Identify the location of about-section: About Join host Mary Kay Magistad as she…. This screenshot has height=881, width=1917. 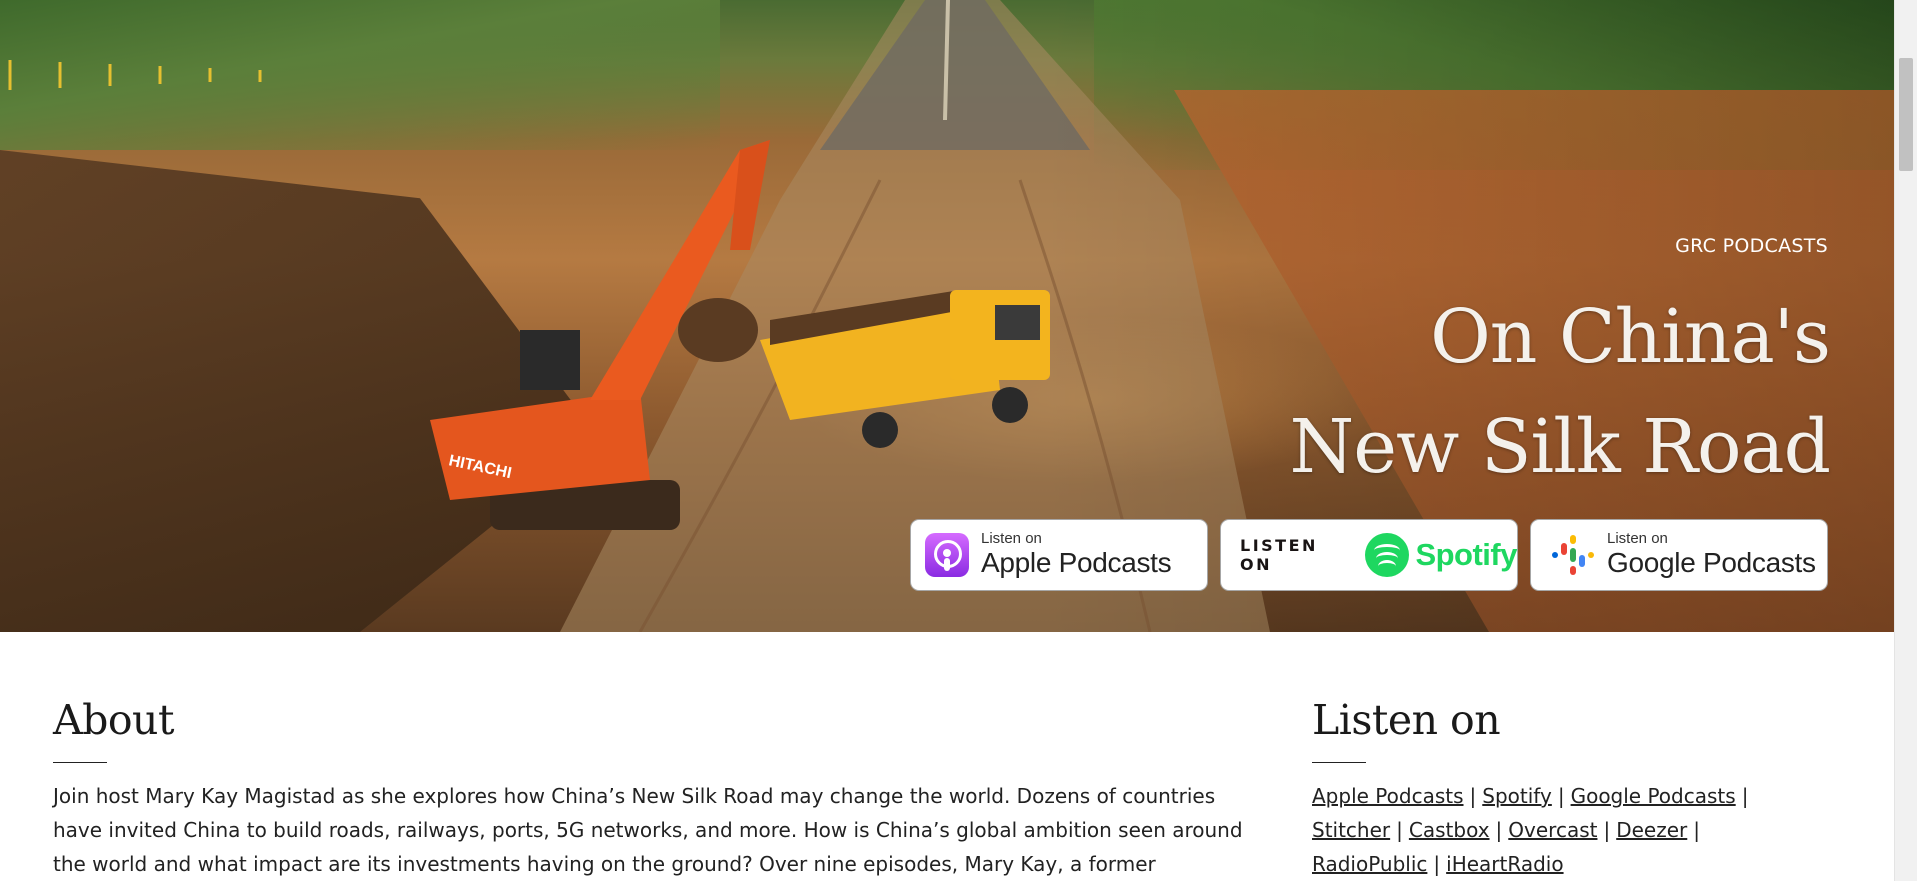
(653, 786).